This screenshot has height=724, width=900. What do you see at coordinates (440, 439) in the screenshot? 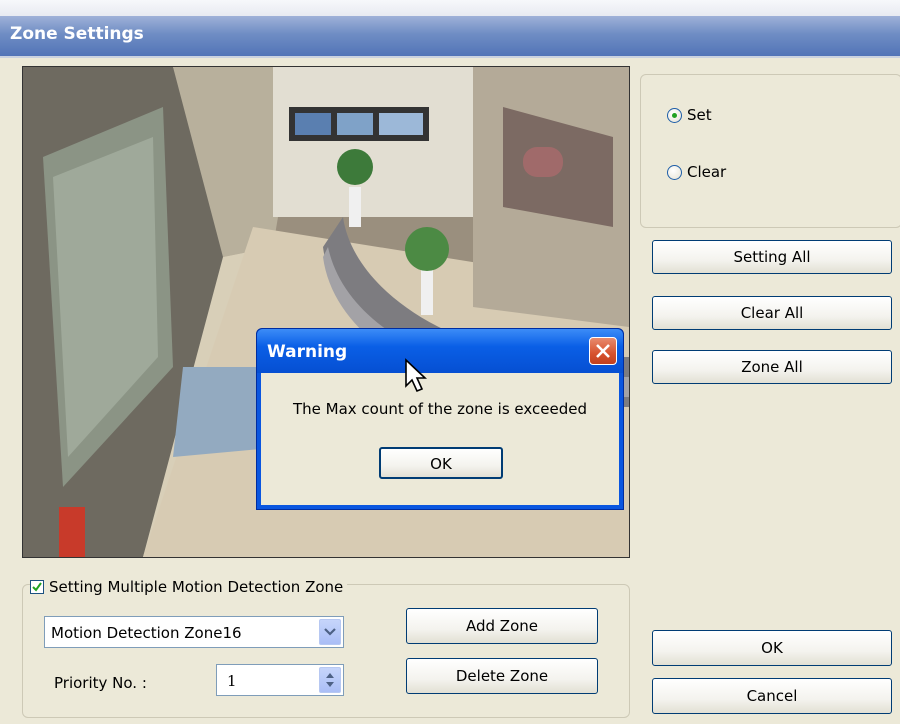
I see `warning-body: The Max count of the zone is exceeded OK` at bounding box center [440, 439].